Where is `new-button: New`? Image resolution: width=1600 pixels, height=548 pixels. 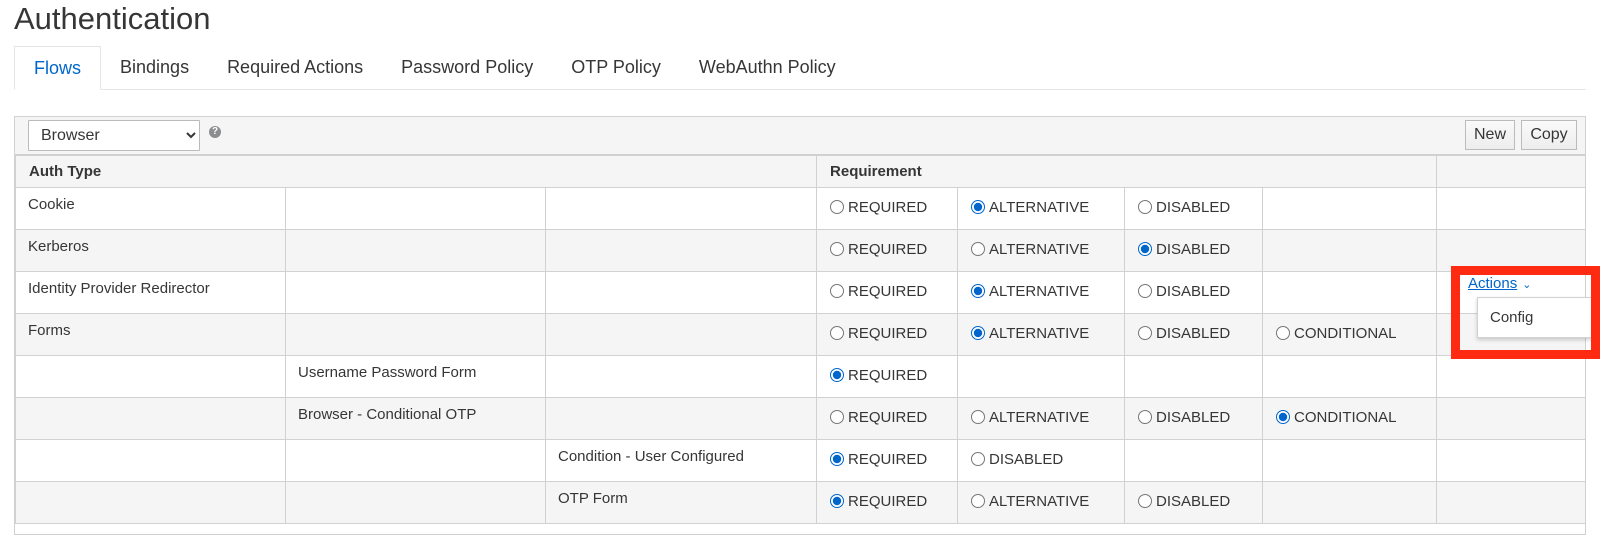
new-button: New is located at coordinates (1490, 135).